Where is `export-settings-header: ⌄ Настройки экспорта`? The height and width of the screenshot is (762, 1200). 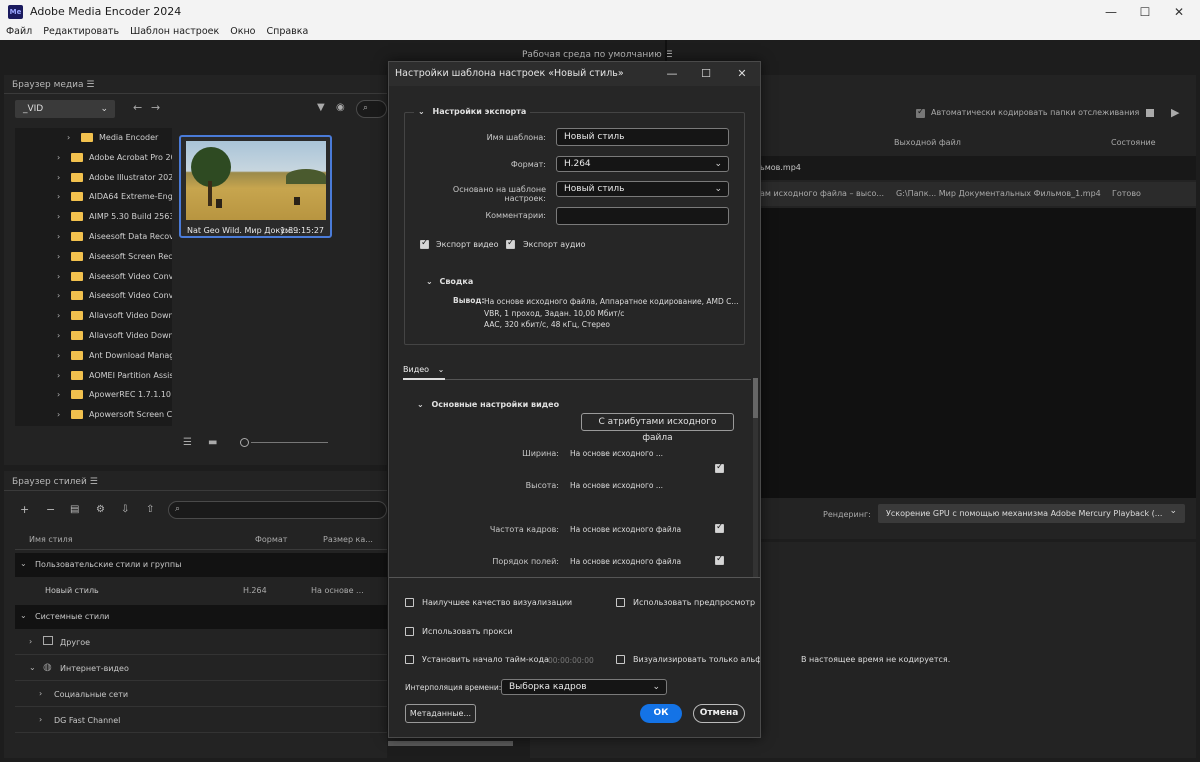
export-settings-header: ⌄ Настройки экспорта is located at coordinates (472, 111).